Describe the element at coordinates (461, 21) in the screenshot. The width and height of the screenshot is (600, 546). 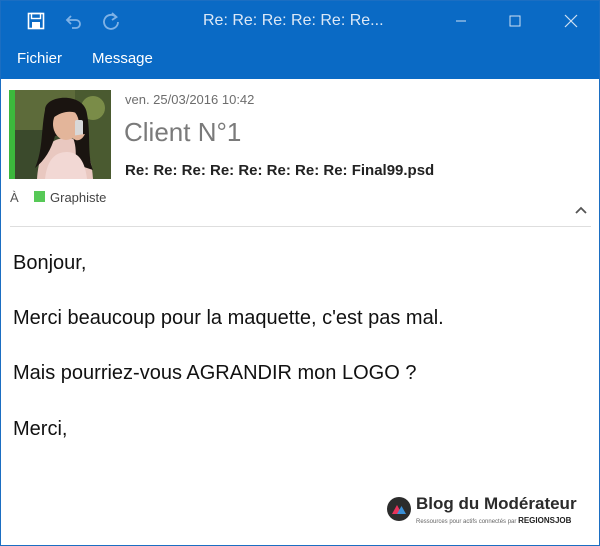
I see `minimize-icon` at that location.